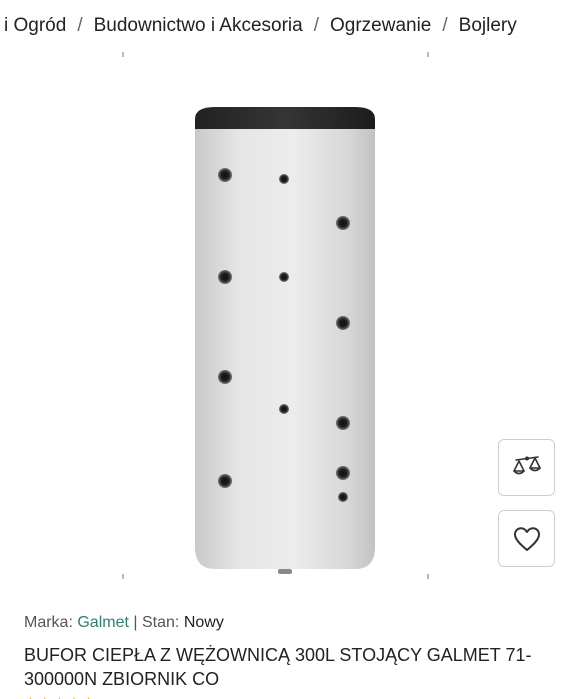  Describe the element at coordinates (198, 26) in the screenshot. I see `breadcrumb-item-budownictwo: Budownictwo i Akcesoria` at that location.